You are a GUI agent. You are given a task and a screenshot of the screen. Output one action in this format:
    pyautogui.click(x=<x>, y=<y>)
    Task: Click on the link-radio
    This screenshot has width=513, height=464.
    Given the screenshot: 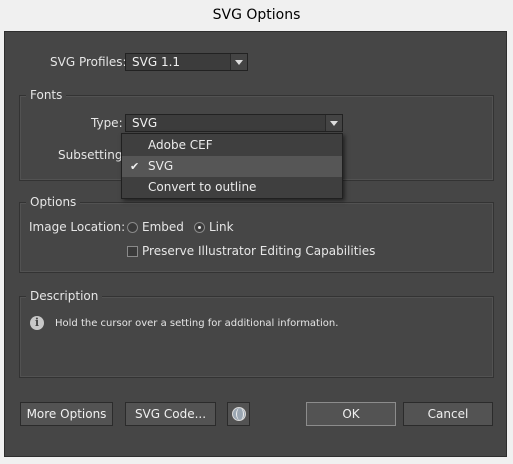 What is the action you would take?
    pyautogui.click(x=199, y=227)
    